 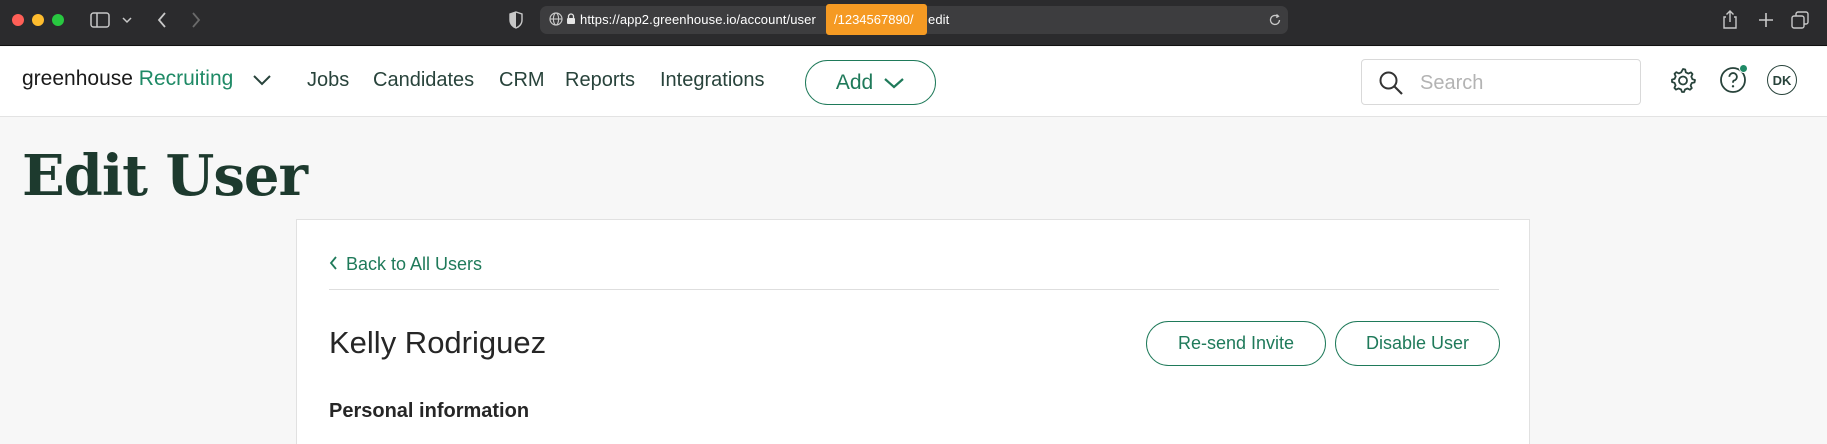 I want to click on resend-invite-button: Re-send Invite, so click(x=1236, y=343).